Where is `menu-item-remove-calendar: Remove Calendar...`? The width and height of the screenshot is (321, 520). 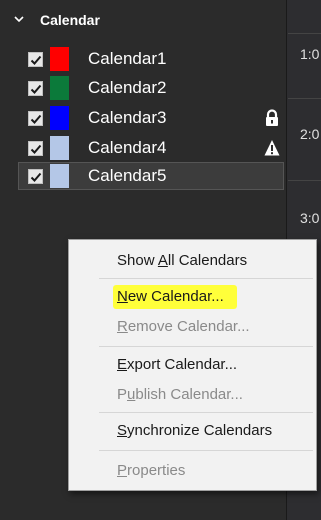 menu-item-remove-calendar: Remove Calendar... is located at coordinates (192, 327).